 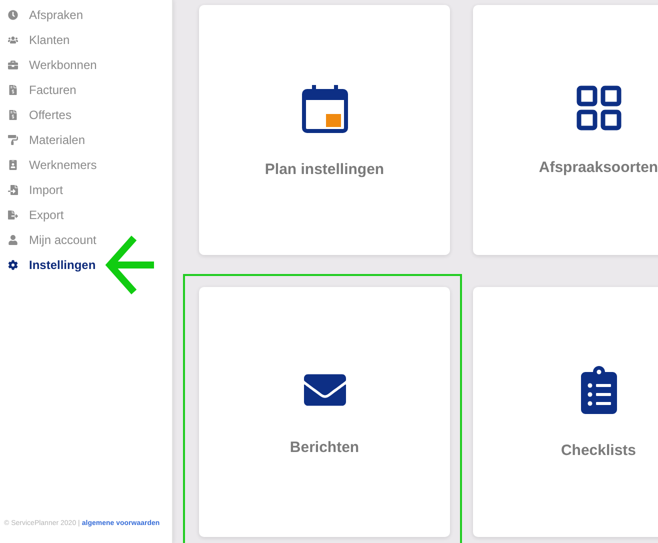 I want to click on sidebar-item: Afspraken, so click(x=86, y=14).